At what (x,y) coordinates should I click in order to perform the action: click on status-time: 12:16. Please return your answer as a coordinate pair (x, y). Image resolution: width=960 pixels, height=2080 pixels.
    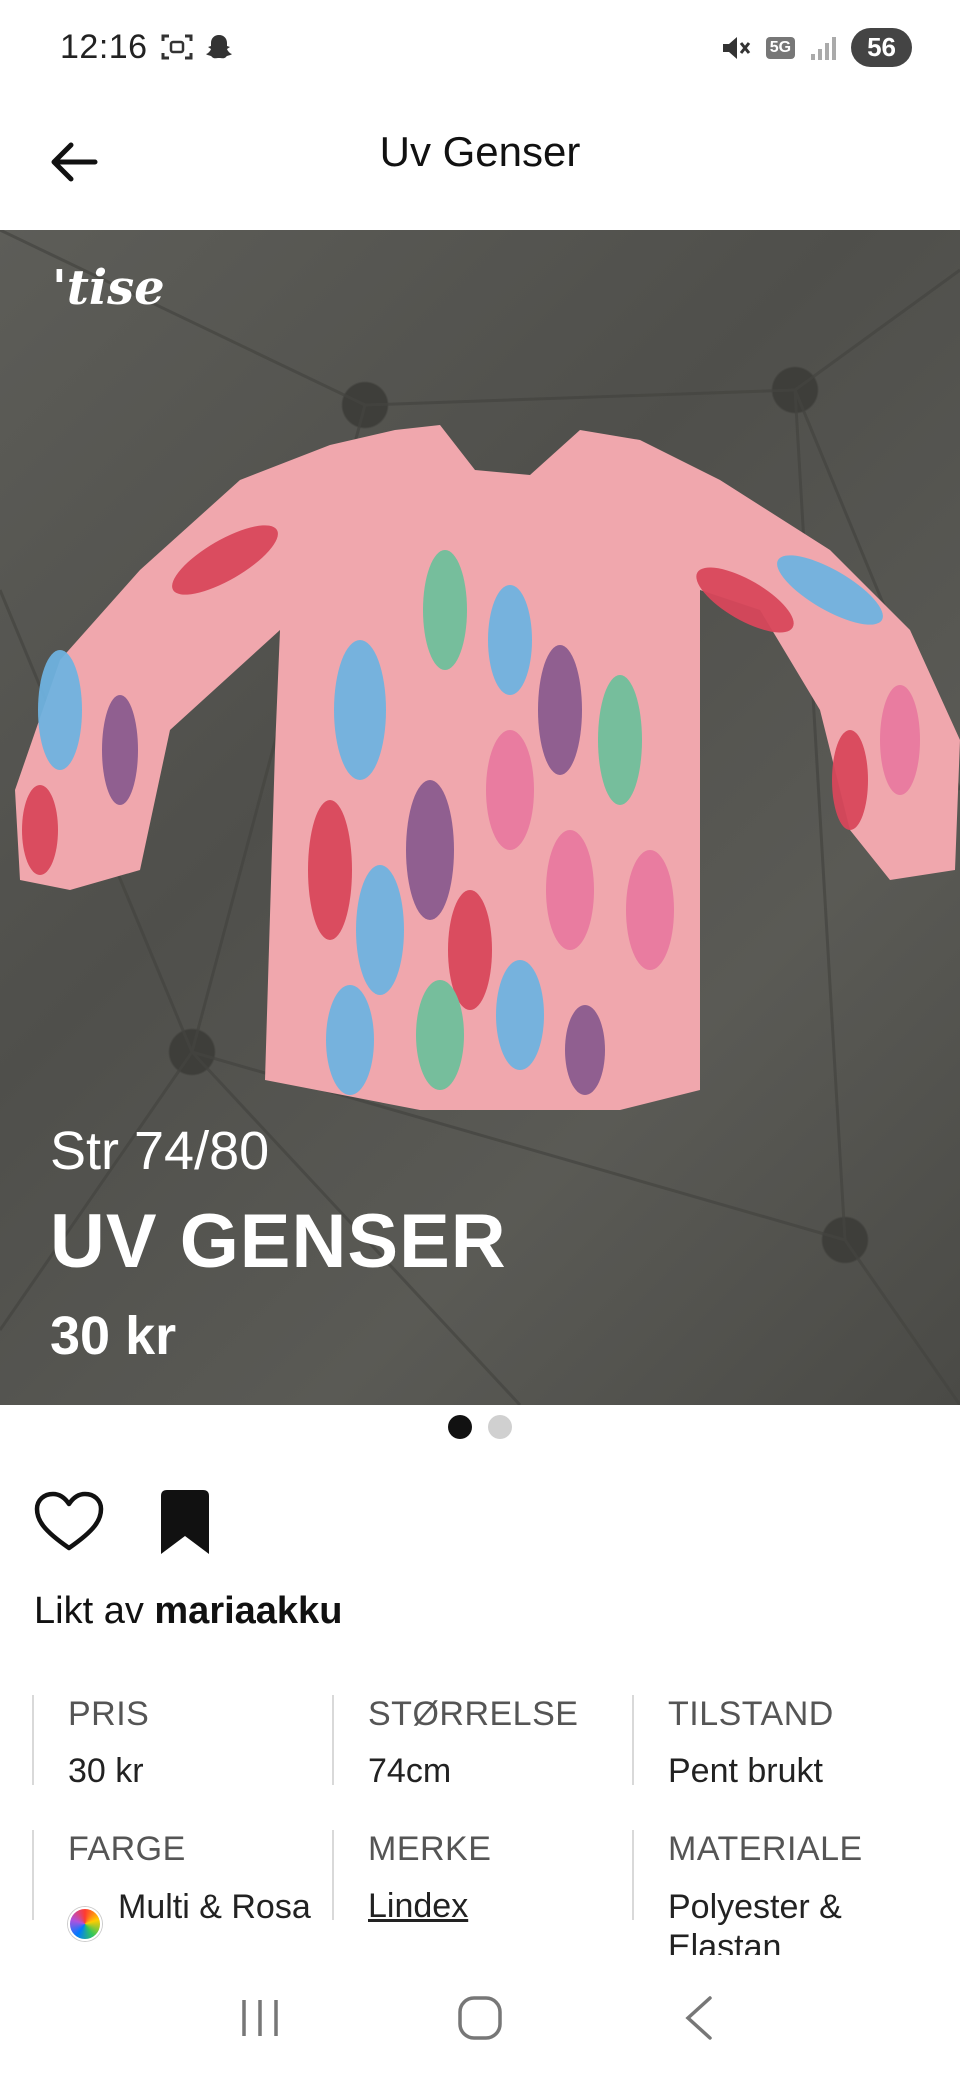
    Looking at the image, I should click on (104, 47).